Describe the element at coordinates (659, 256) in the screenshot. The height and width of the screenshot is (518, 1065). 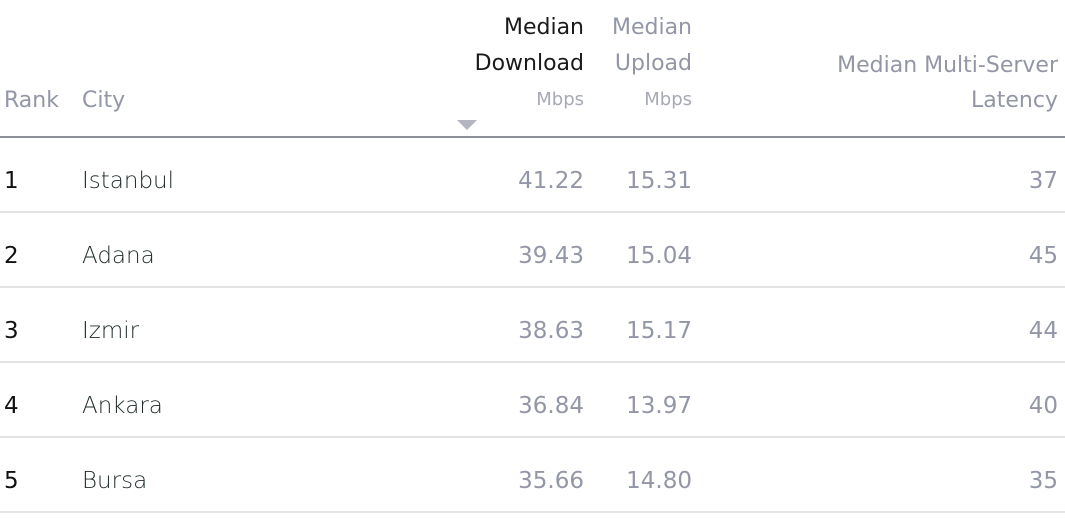
I see `upload-cell: 15.04` at that location.